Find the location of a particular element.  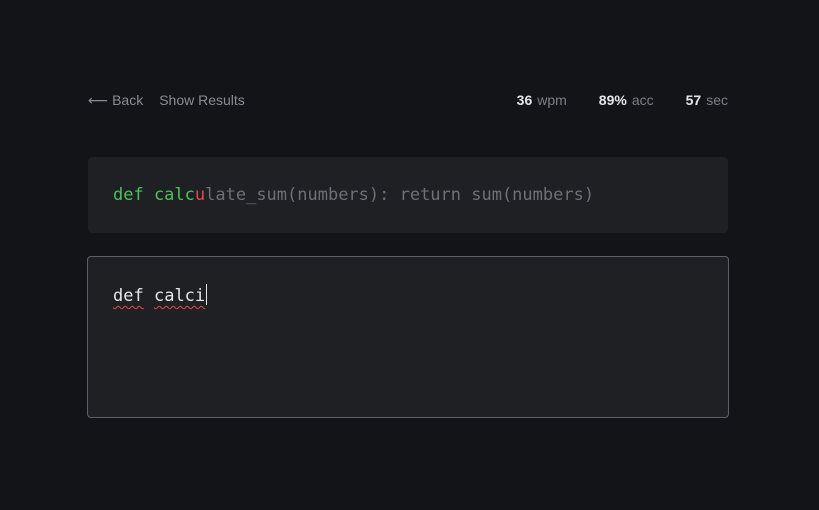

stats: 36 wpm 89% acc 57 sec is located at coordinates (622, 100).